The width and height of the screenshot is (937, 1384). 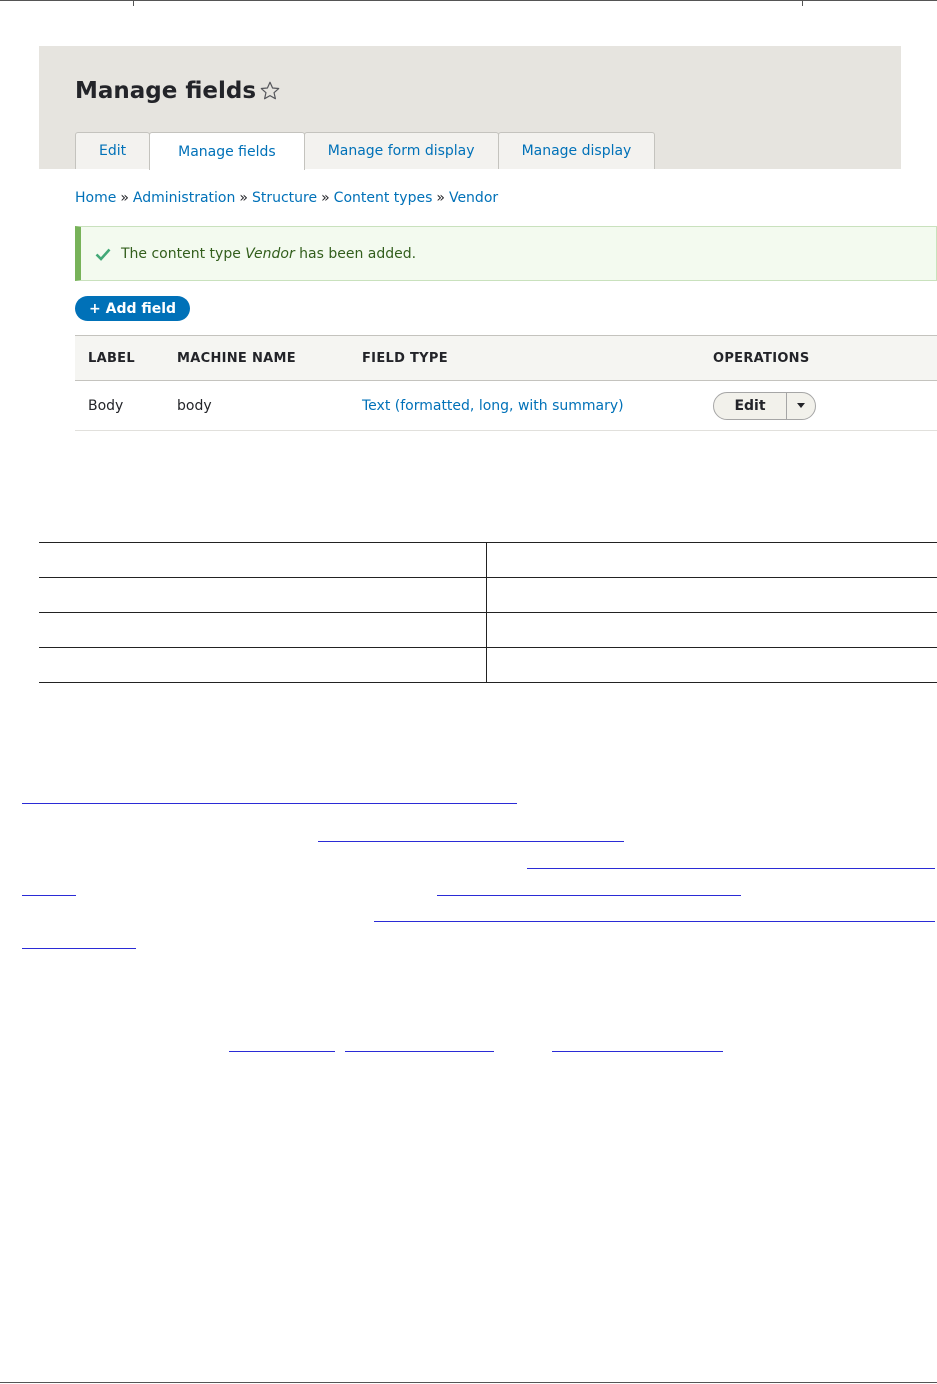 I want to click on operations-dropbutton: Edit, so click(x=764, y=405).